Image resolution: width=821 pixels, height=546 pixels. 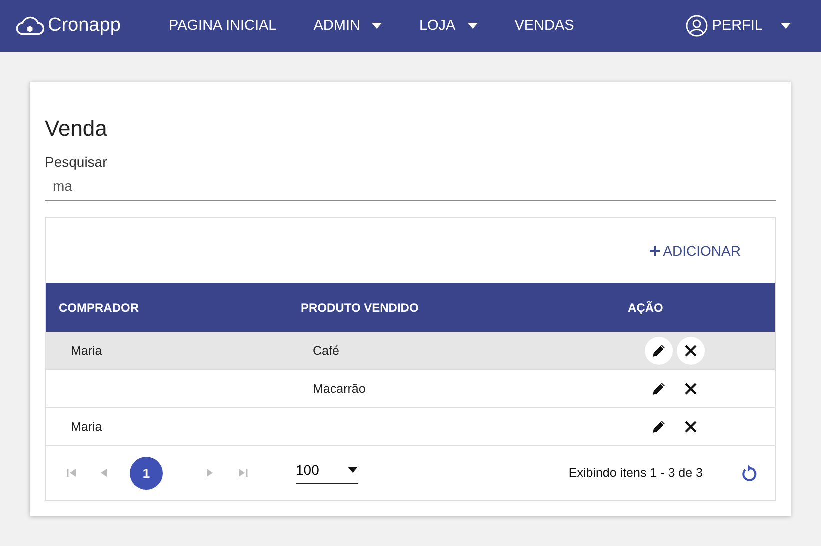 I want to click on edit-button, so click(x=659, y=350).